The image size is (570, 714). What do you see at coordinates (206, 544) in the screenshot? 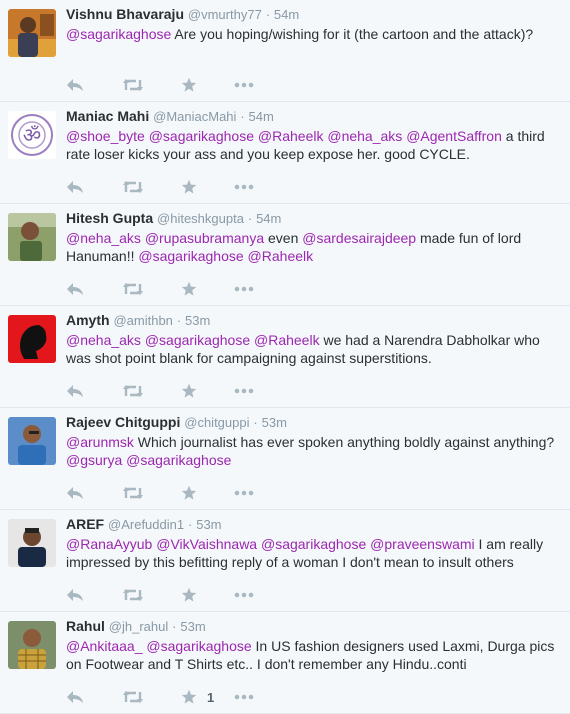
I see `mention-link: @VikVaishnawa` at bounding box center [206, 544].